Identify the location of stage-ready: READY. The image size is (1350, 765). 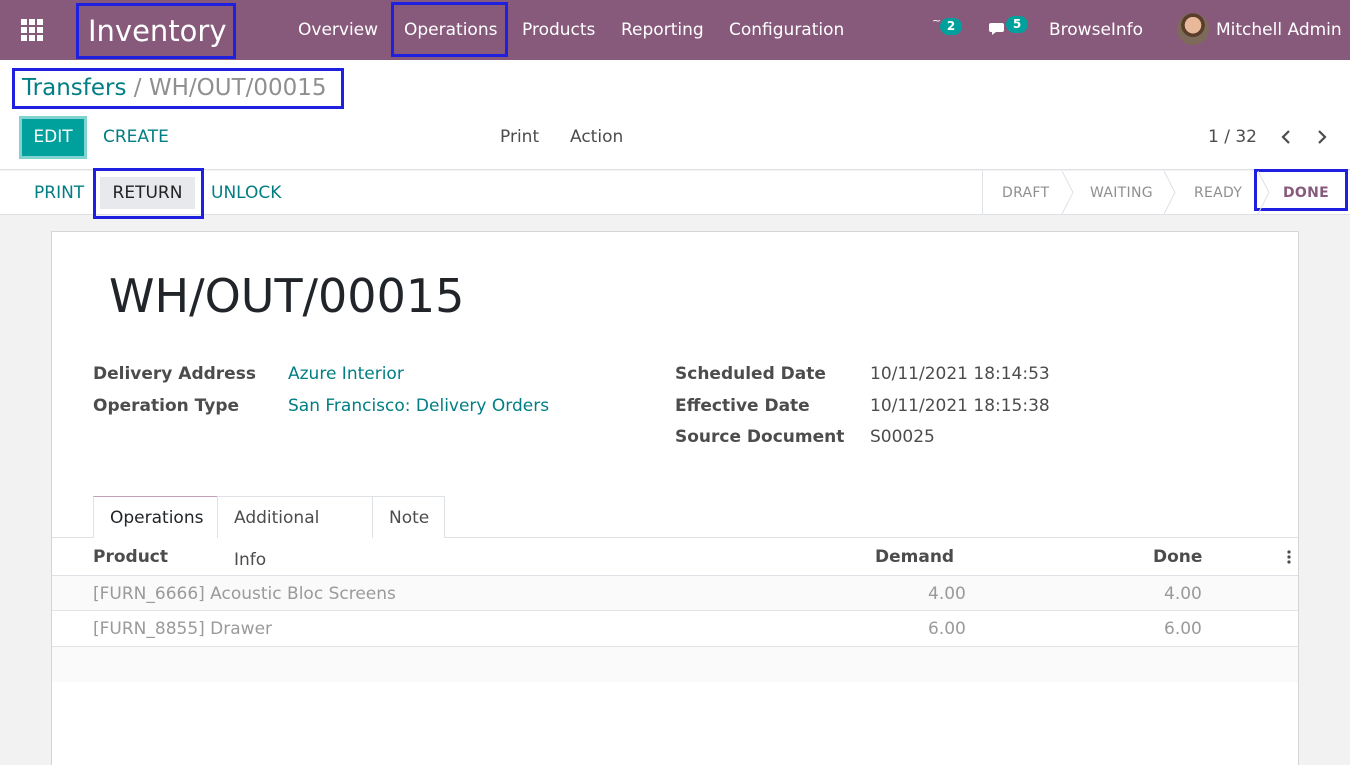
(1218, 193).